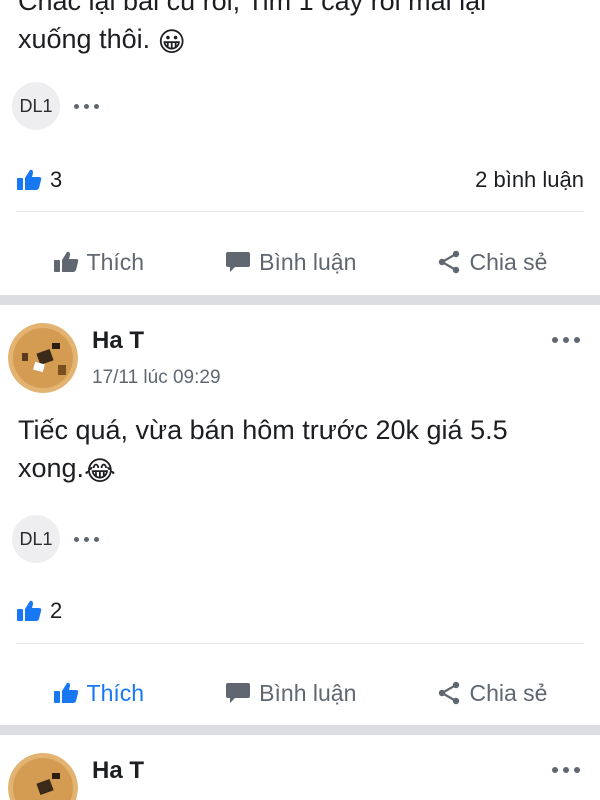  Describe the element at coordinates (56, 610) in the screenshot. I see `like-count-value: 2` at that location.